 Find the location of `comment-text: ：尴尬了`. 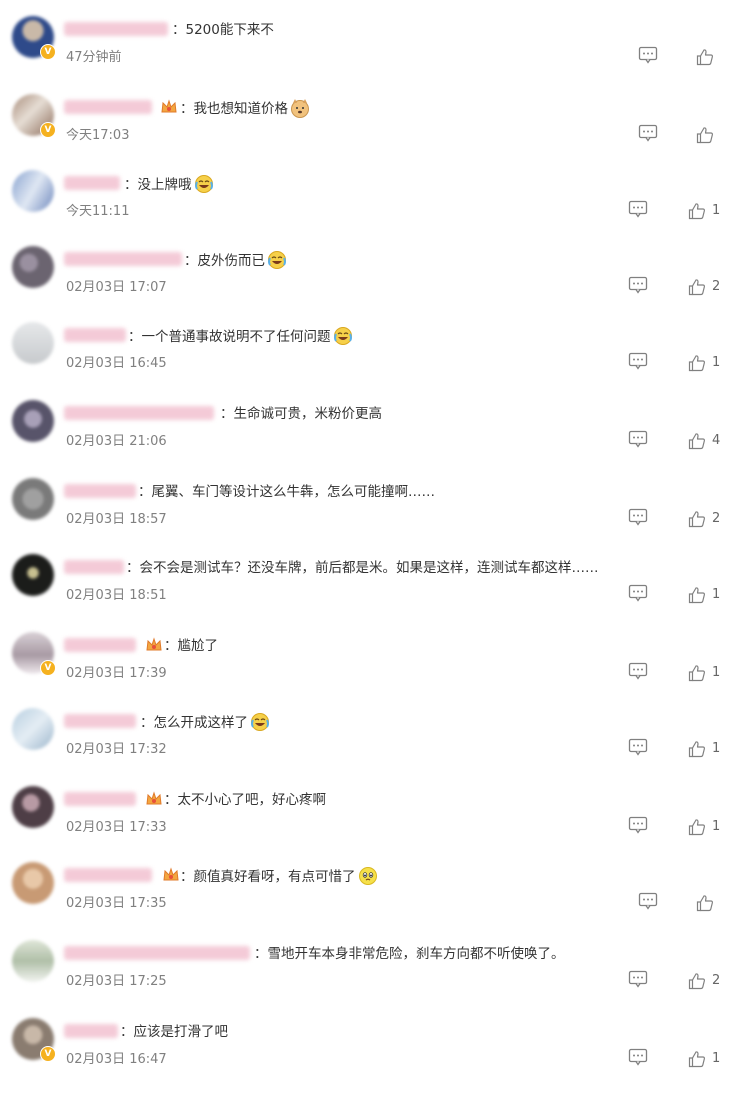

comment-text: ：尴尬了 is located at coordinates (191, 646).